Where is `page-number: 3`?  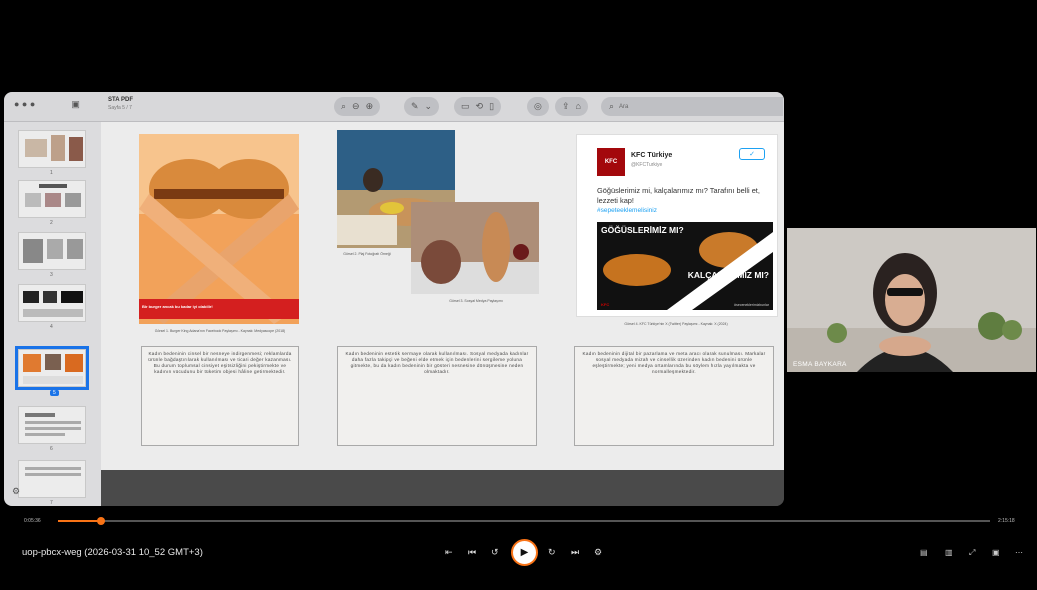 page-number: 3 is located at coordinates (51, 275).